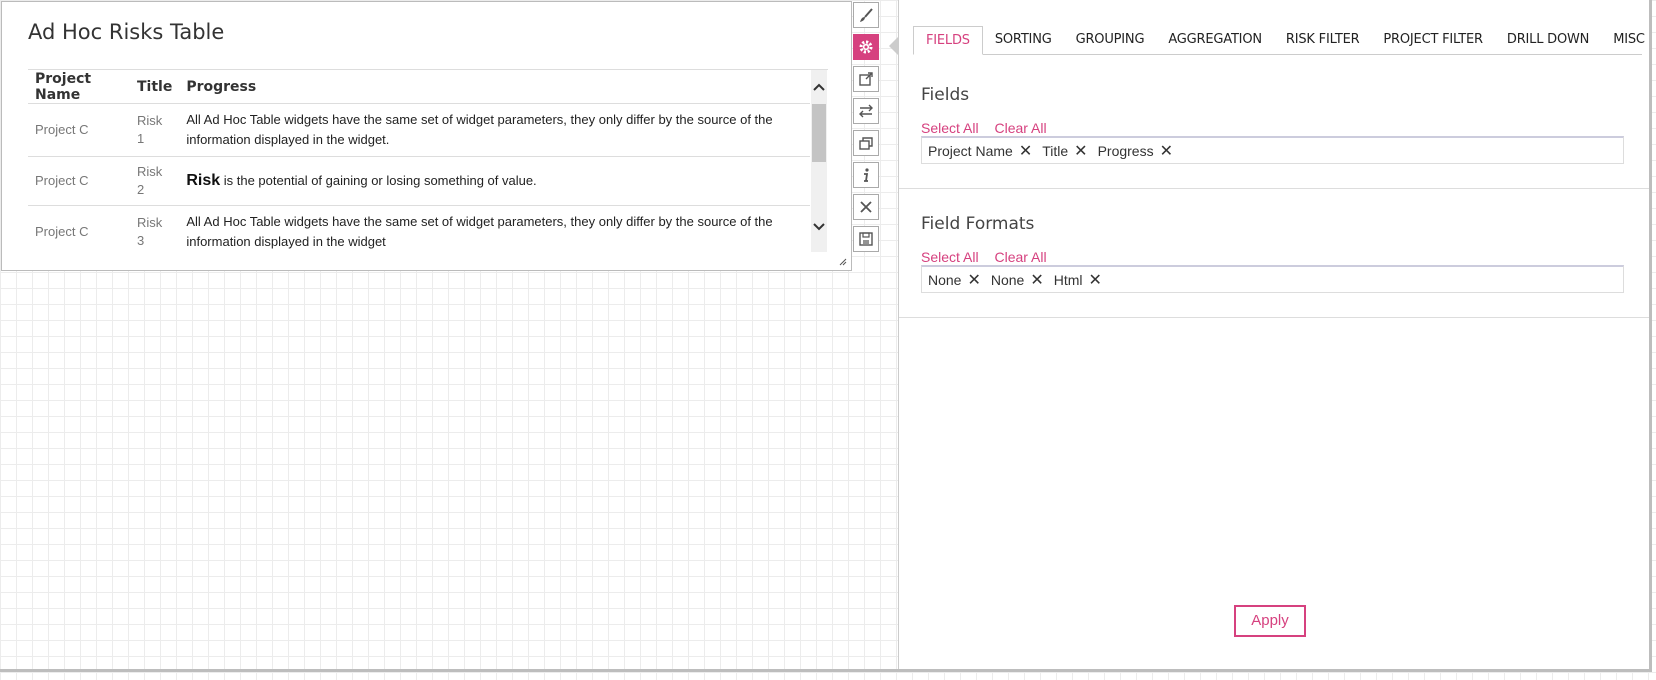 This screenshot has height=680, width=1656. I want to click on external-link-icon, so click(866, 79).